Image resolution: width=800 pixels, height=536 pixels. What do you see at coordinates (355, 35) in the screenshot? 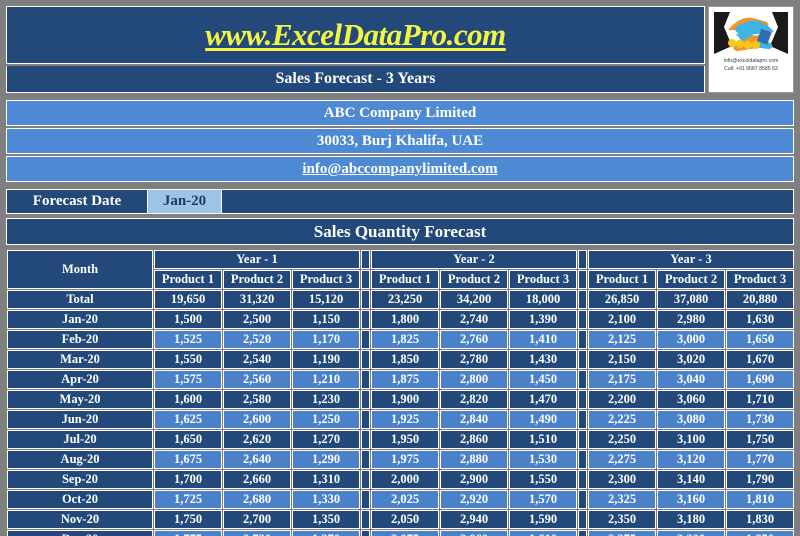
I see `brand-link: www.ExcelDataPro.com` at bounding box center [355, 35].